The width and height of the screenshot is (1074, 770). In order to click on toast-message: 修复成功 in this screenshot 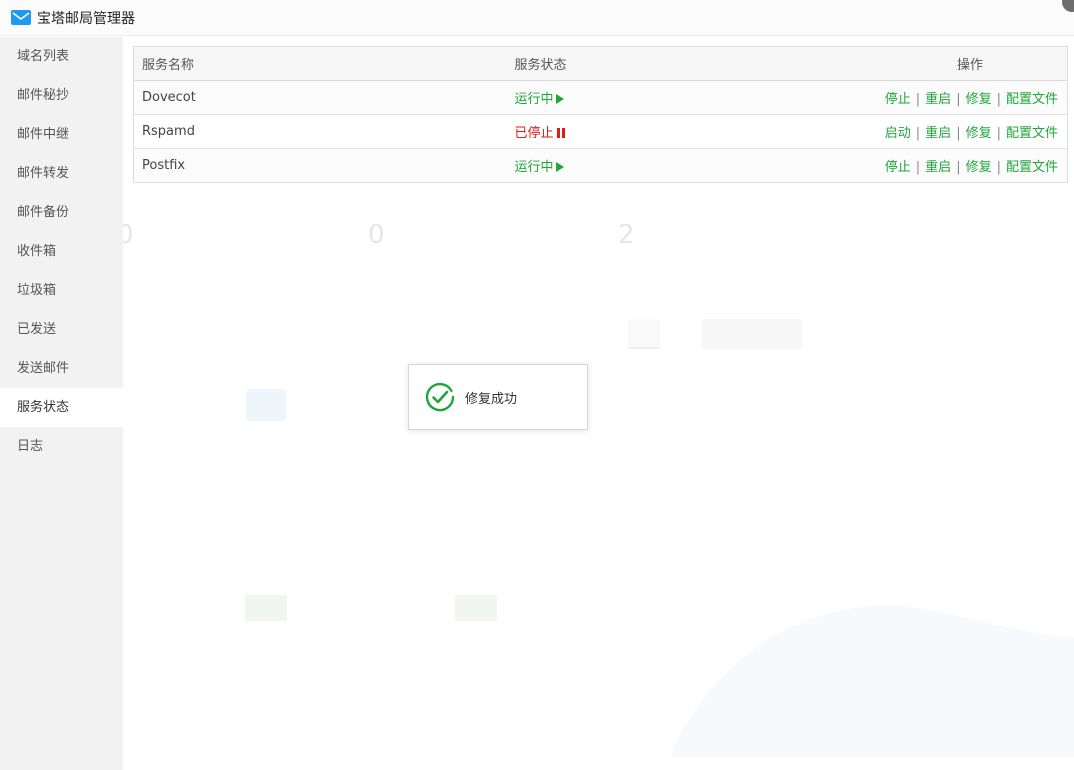, I will do `click(491, 399)`.